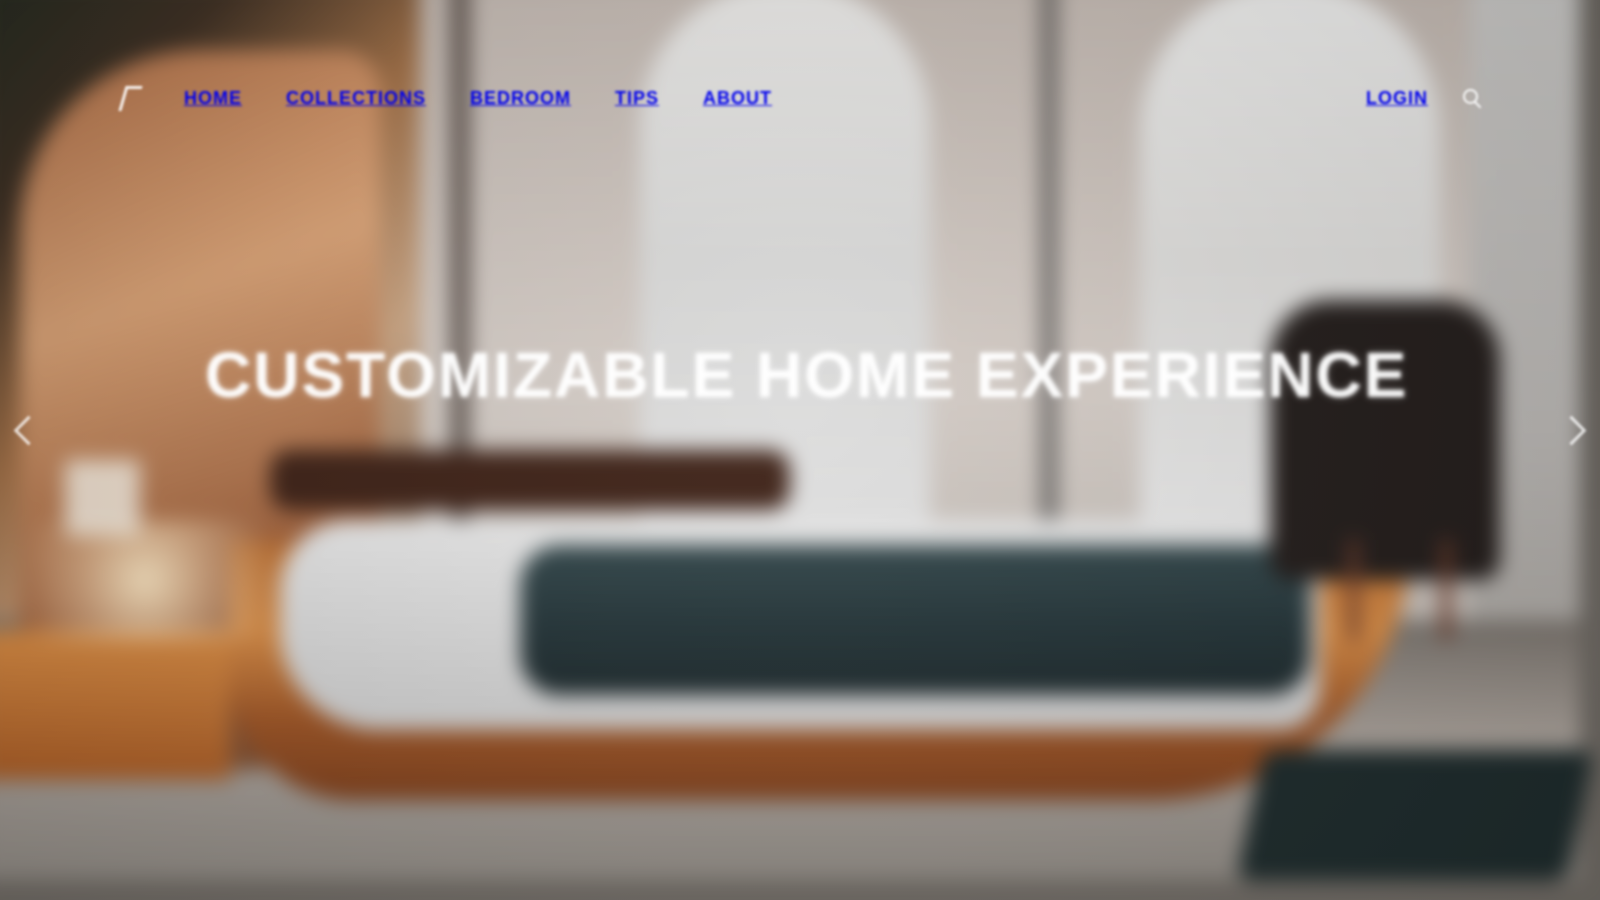 Image resolution: width=1600 pixels, height=900 pixels. I want to click on nav-bedroom-link: Bedroom, so click(520, 98).